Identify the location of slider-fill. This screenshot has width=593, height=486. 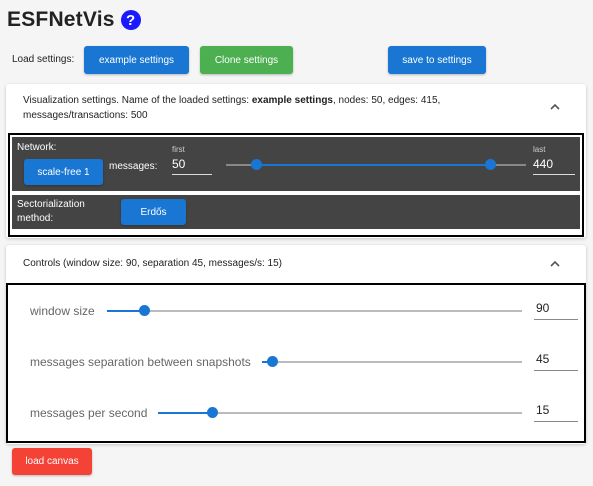
(185, 413).